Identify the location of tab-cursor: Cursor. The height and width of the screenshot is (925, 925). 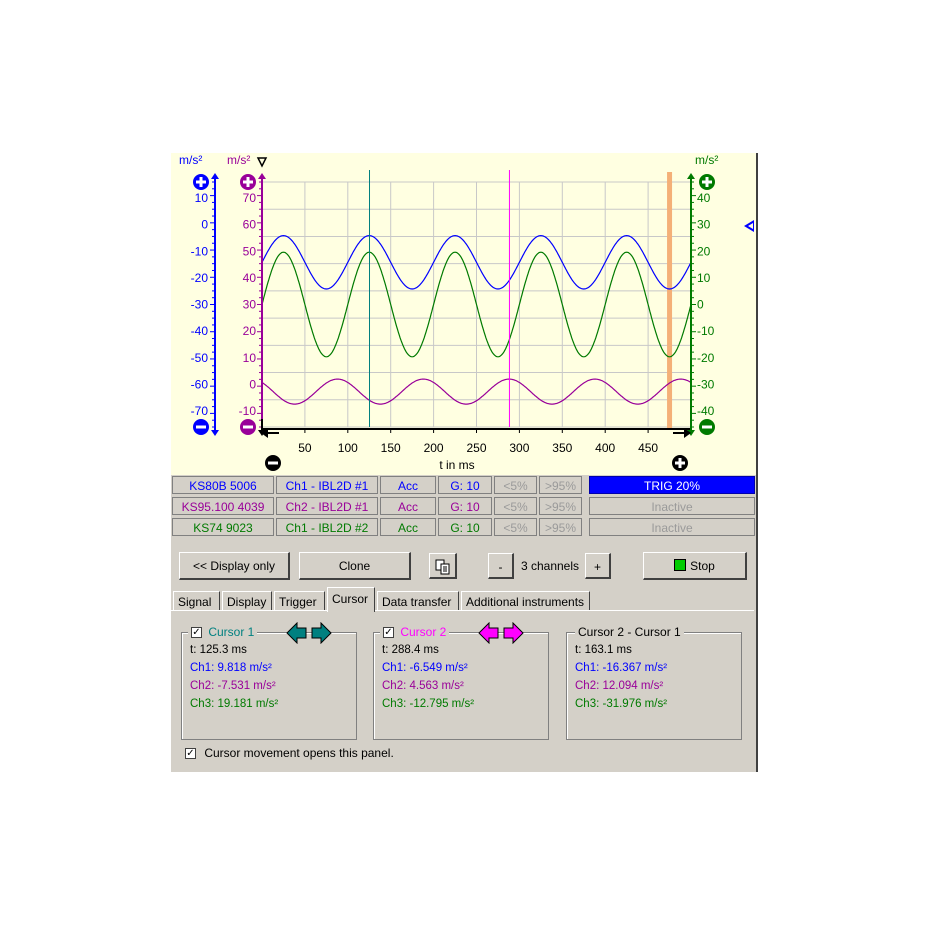
(351, 599).